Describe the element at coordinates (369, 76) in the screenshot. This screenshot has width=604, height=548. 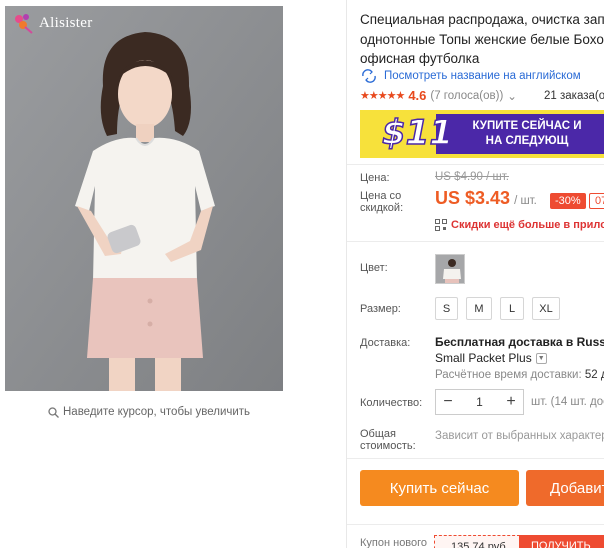
I see `translate-icon` at that location.